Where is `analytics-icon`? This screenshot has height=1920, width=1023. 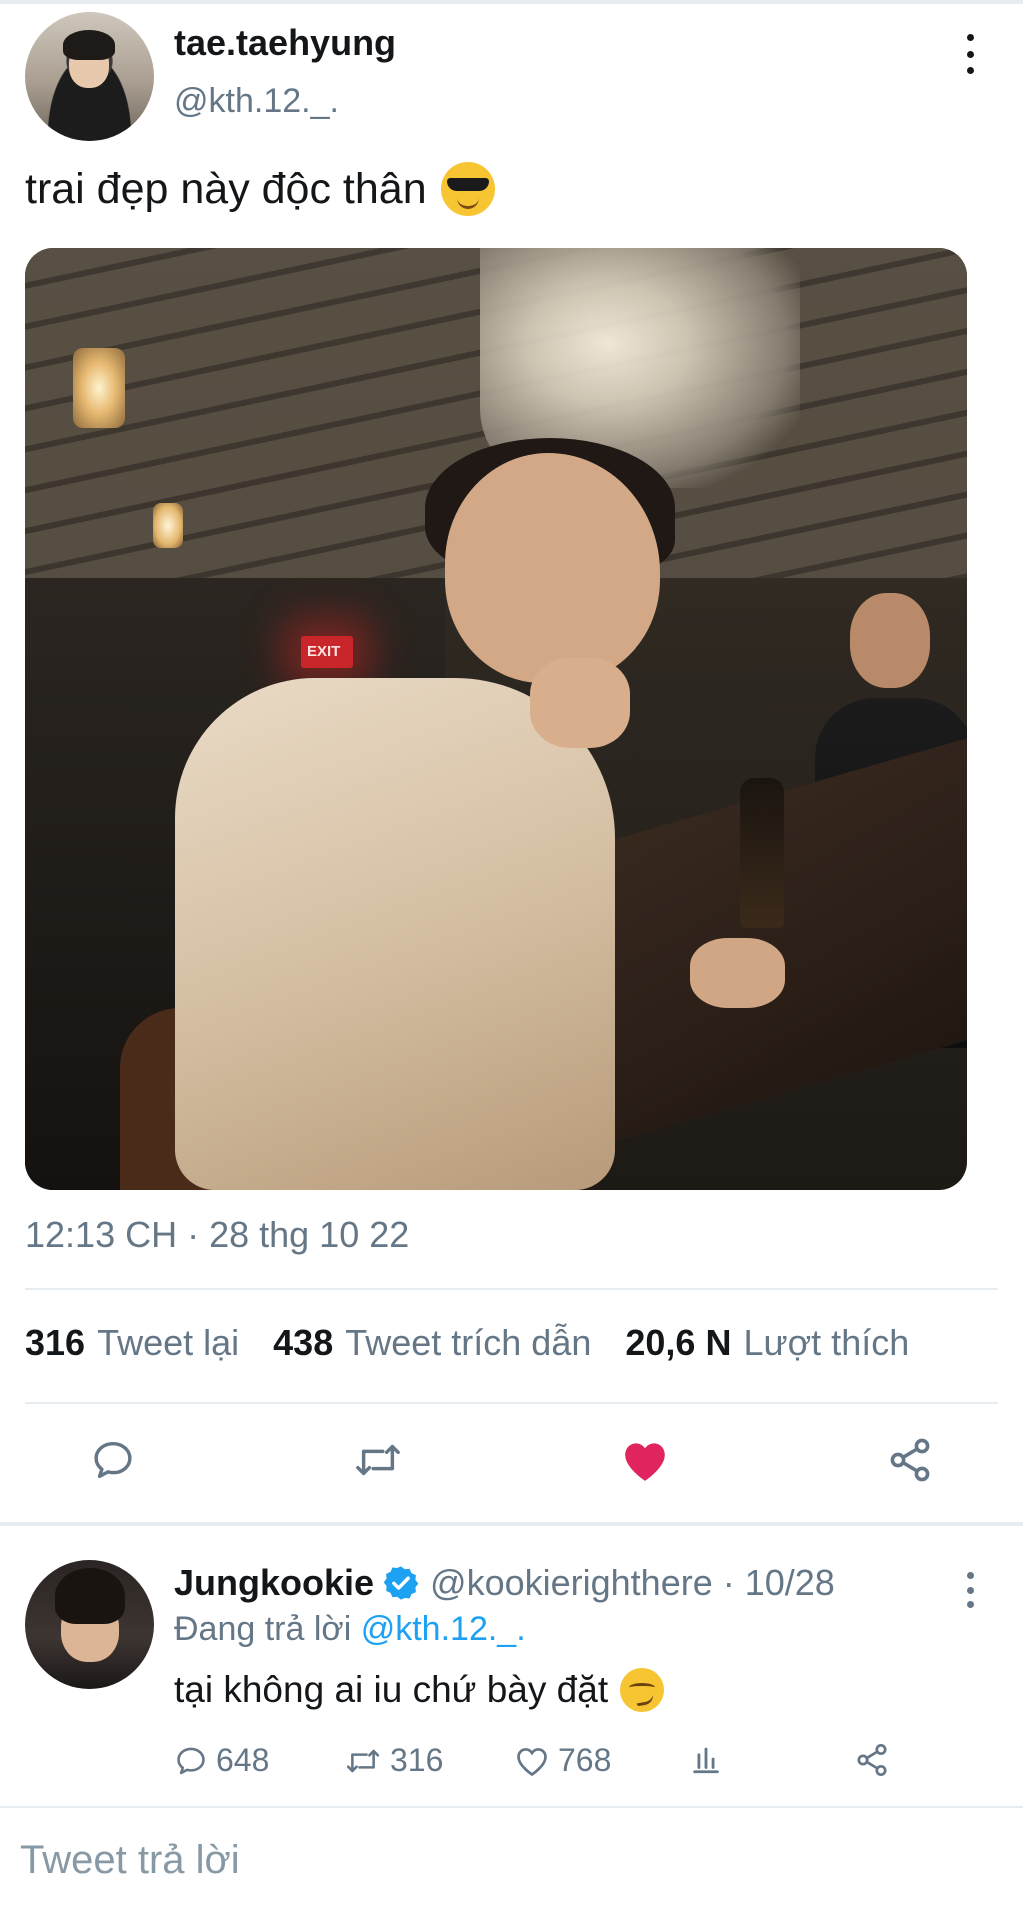 analytics-icon is located at coordinates (706, 1760).